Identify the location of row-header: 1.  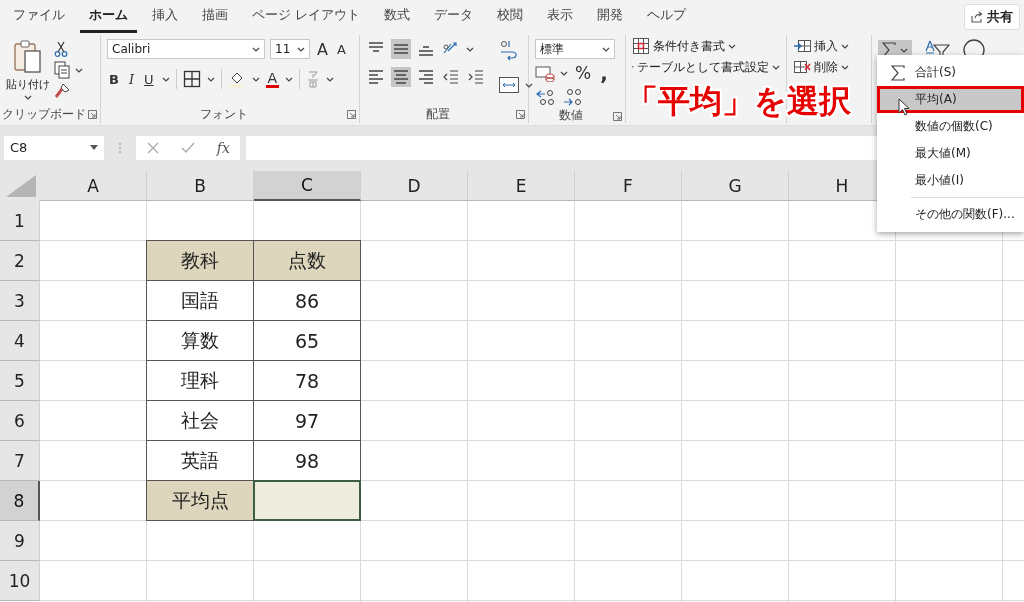
(20, 221).